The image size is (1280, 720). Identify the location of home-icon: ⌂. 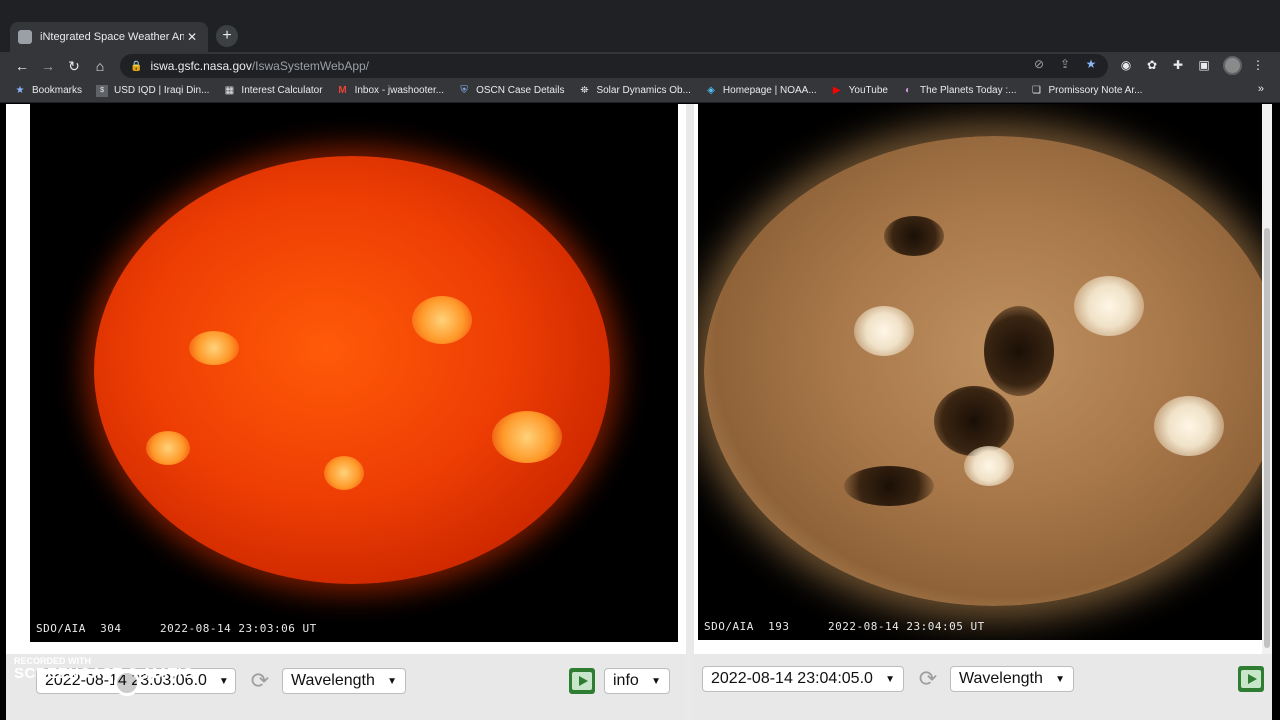
(100, 66).